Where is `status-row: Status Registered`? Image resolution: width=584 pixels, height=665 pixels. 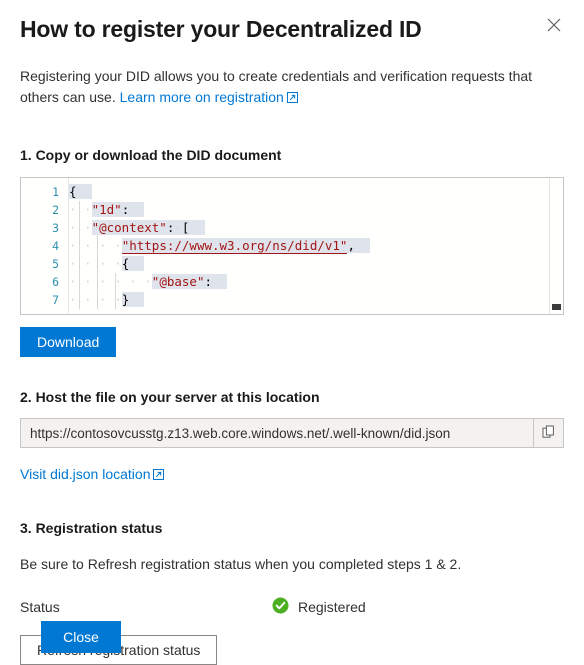 status-row: Status Registered is located at coordinates (292, 607).